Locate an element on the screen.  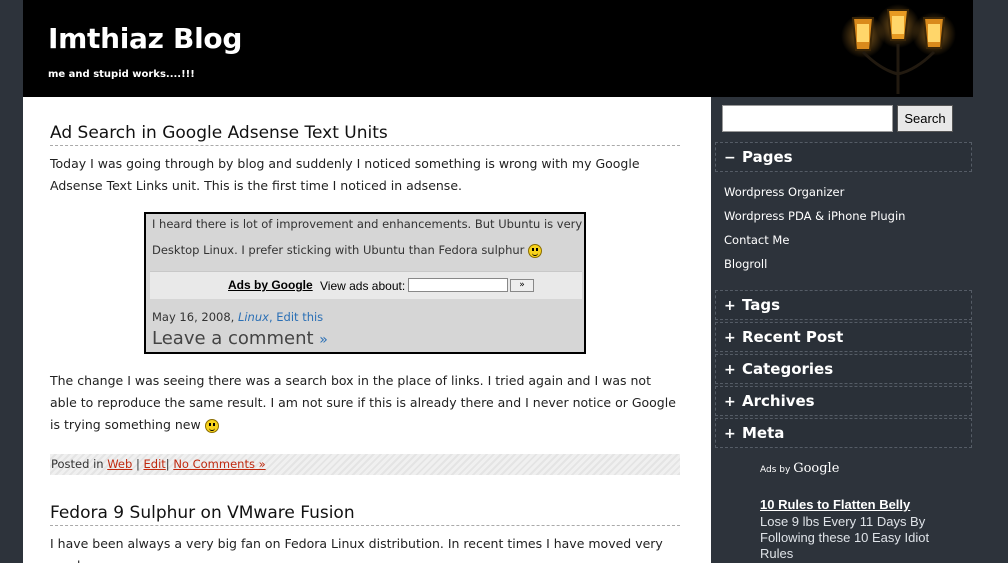
view-ads-label: View ads about: is located at coordinates (363, 286).